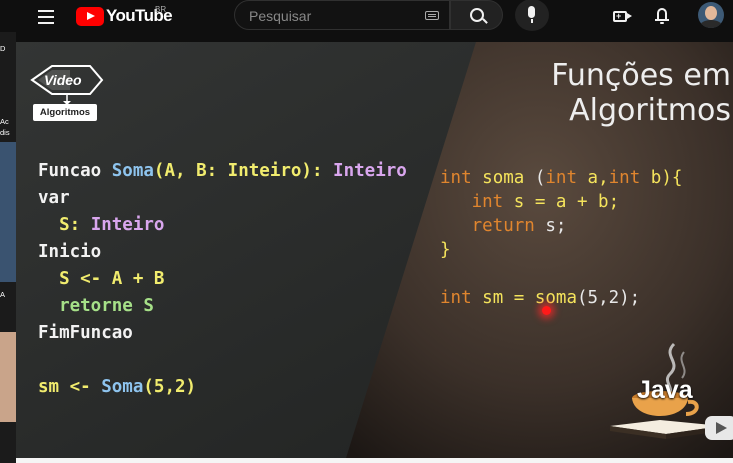 The width and height of the screenshot is (733, 463). I want to click on strip-text: dis, so click(5, 132).